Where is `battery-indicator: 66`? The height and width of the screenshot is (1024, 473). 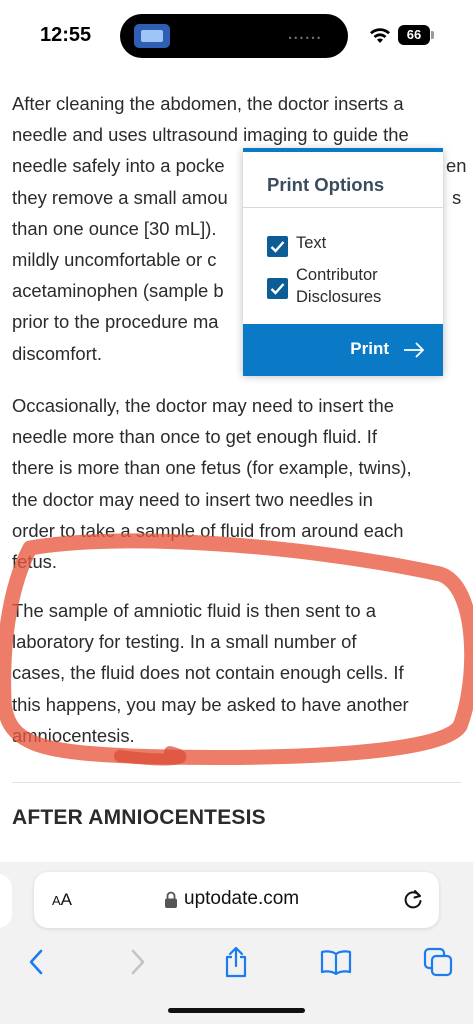
battery-indicator: 66 is located at coordinates (417, 35).